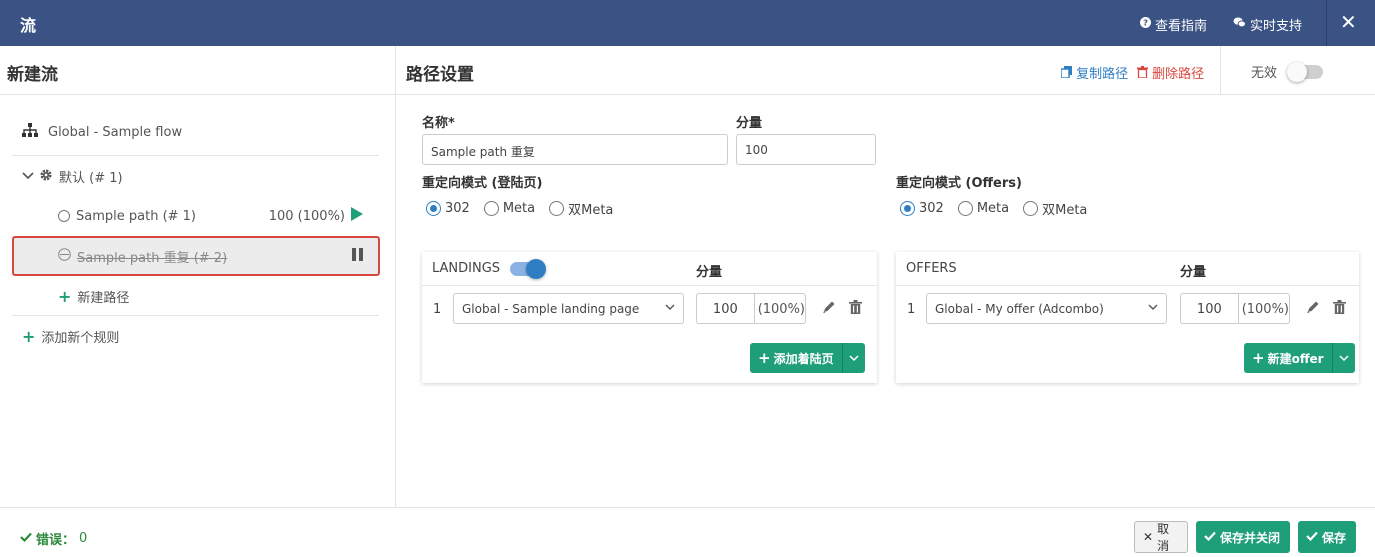 The width and height of the screenshot is (1375, 557). I want to click on delete-path-label: 删除路径, so click(1178, 74).